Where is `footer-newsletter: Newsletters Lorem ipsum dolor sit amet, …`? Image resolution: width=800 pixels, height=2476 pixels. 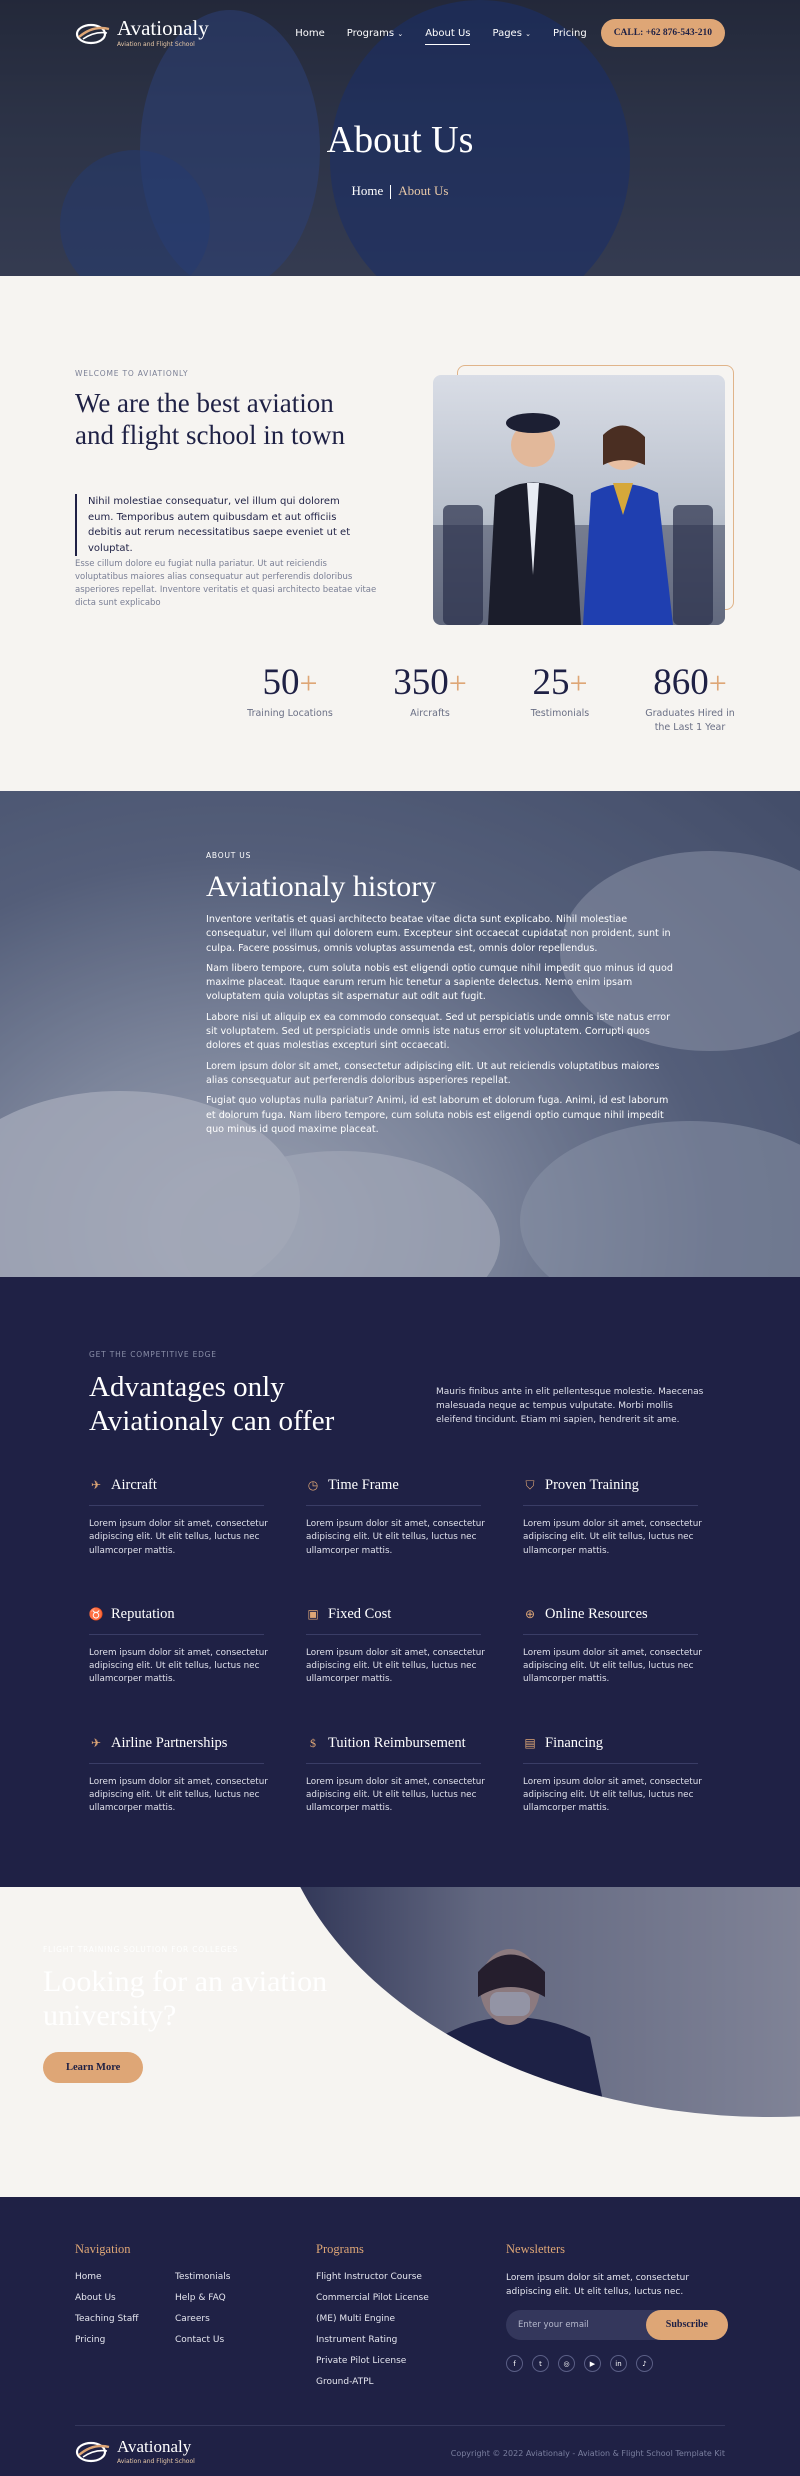 footer-newsletter: Newsletters Lorem ipsum dolor sit amet, … is located at coordinates (617, 2307).